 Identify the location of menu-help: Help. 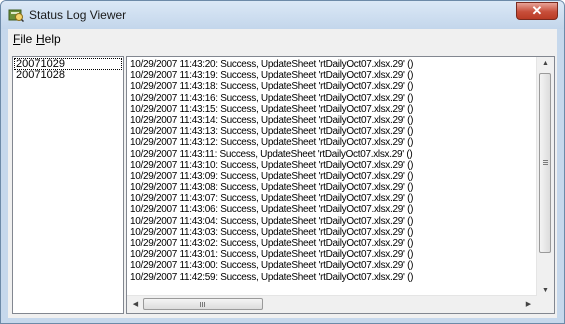
(48, 39).